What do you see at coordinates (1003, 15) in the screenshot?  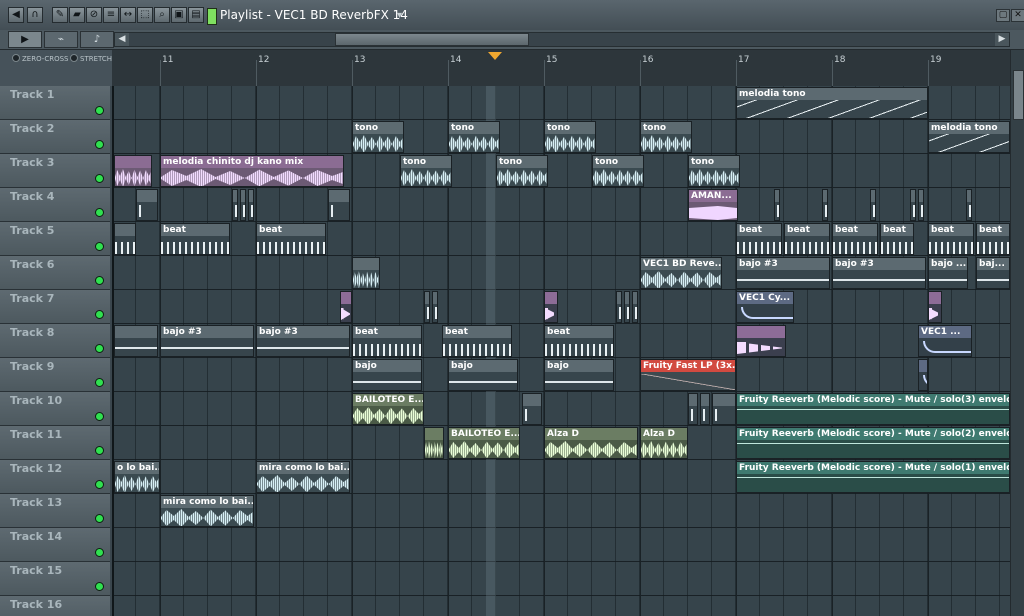 I see `maximize-button: ▢` at bounding box center [1003, 15].